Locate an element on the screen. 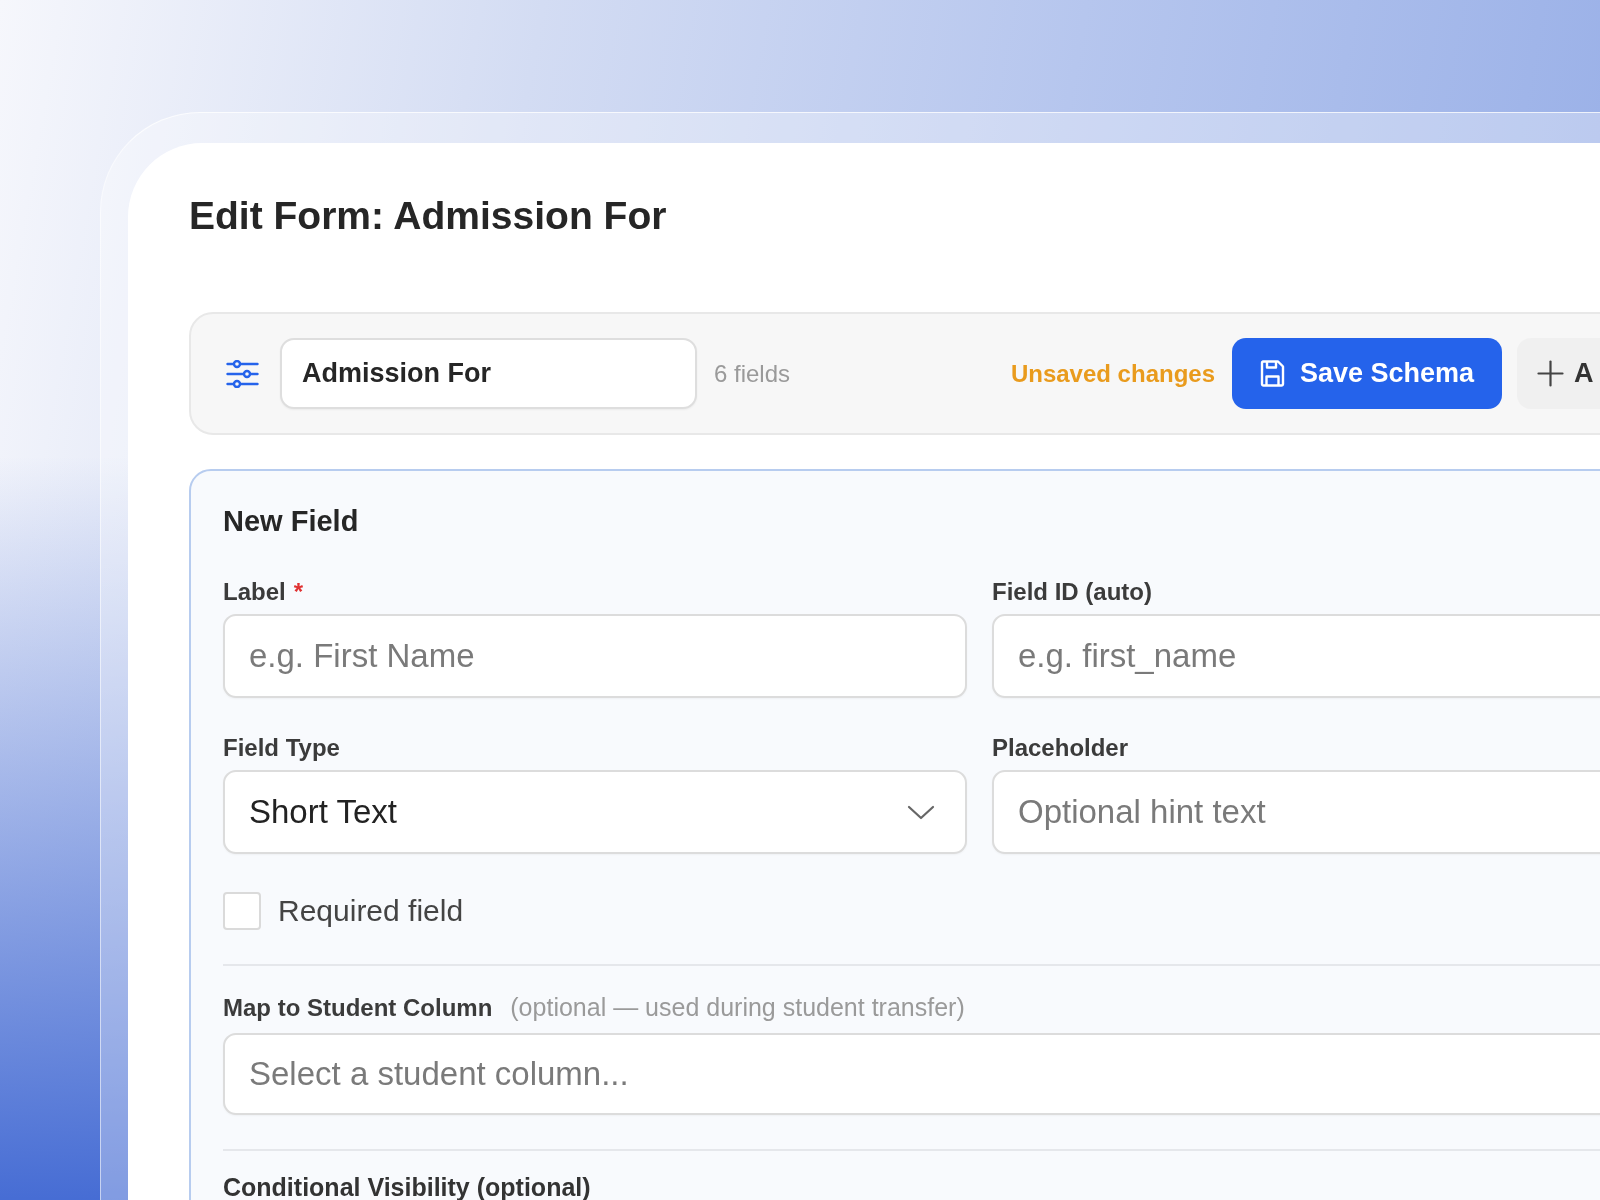 The width and height of the screenshot is (1600, 1200). add-button: A is located at coordinates (1558, 373).